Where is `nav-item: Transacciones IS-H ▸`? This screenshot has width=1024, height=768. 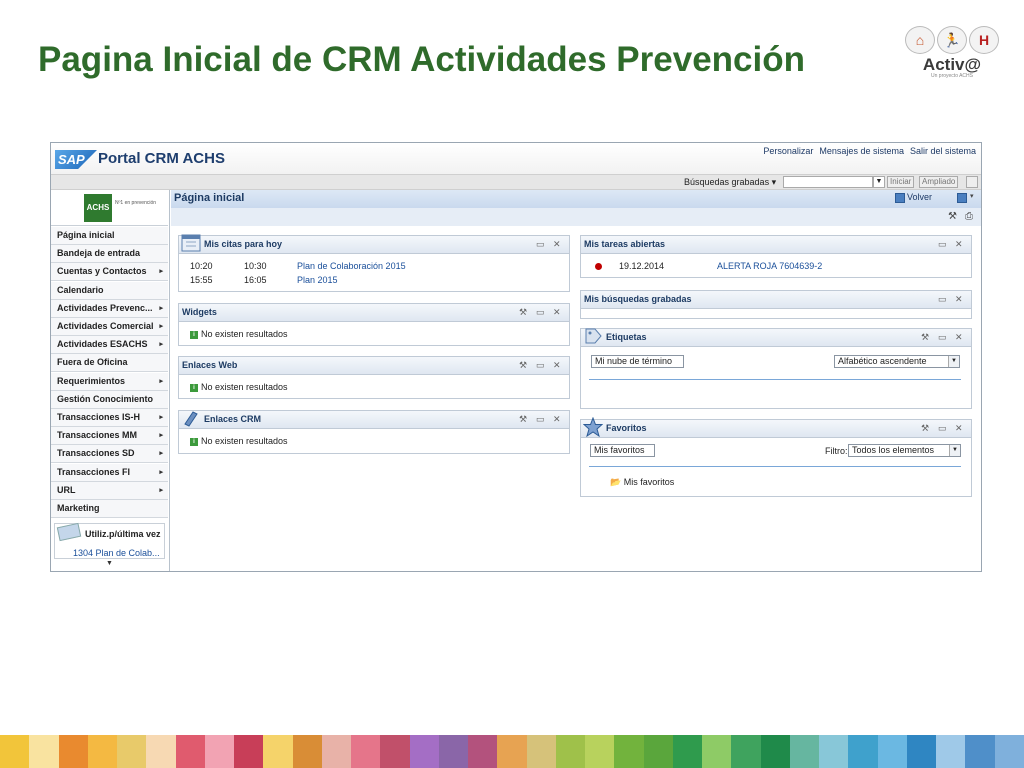
nav-item: Transacciones IS-H ▸ is located at coordinates (109, 418).